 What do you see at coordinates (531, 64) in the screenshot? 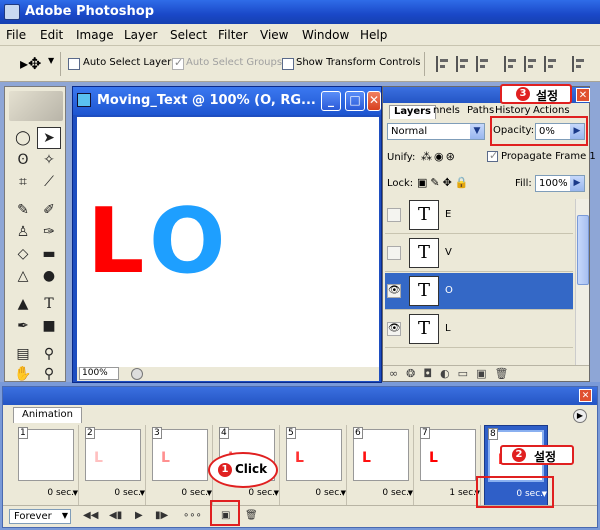
I see `align-hcenter-icon` at bounding box center [531, 64].